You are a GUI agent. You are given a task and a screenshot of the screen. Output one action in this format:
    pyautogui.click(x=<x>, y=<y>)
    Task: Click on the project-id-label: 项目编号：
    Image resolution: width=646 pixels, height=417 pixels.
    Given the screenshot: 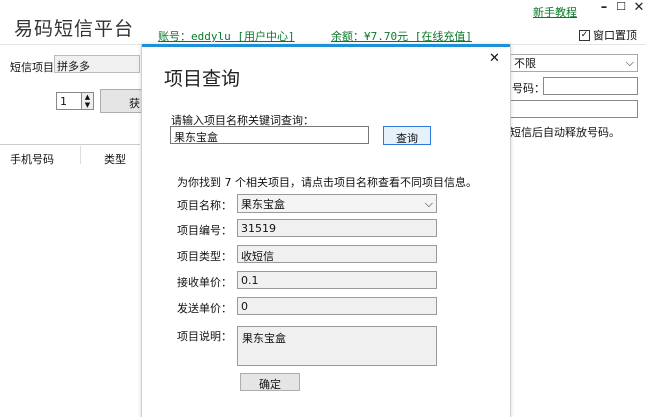 What is the action you would take?
    pyautogui.click(x=204, y=230)
    